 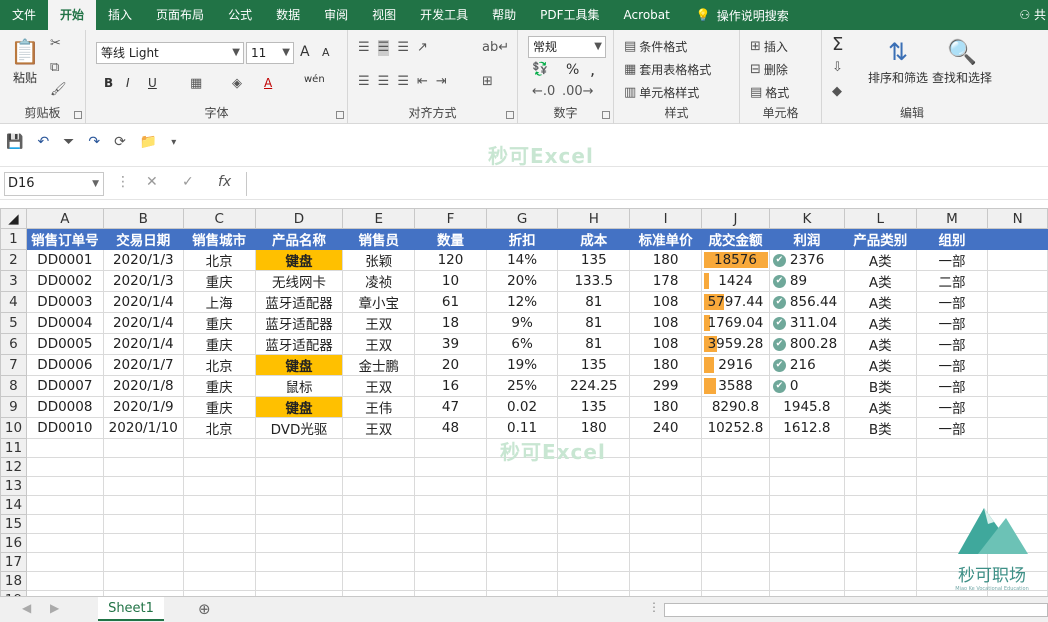 What do you see at coordinates (735, 407) in the screenshot?
I see `cell: 8290.8` at bounding box center [735, 407].